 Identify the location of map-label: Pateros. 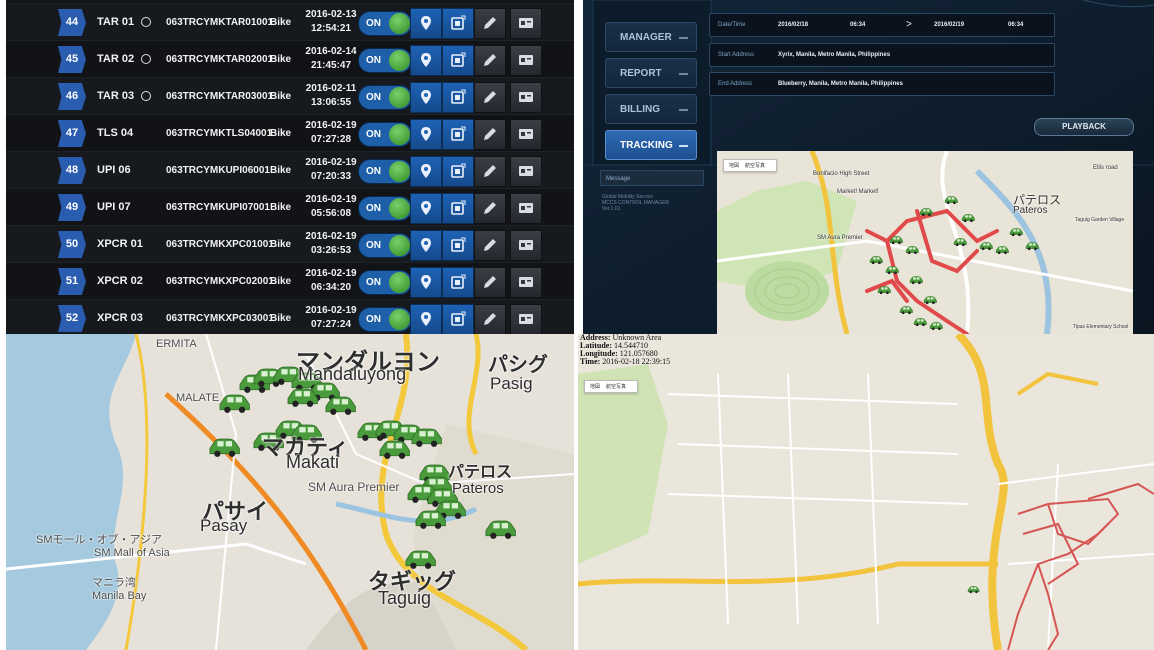
(1030, 210).